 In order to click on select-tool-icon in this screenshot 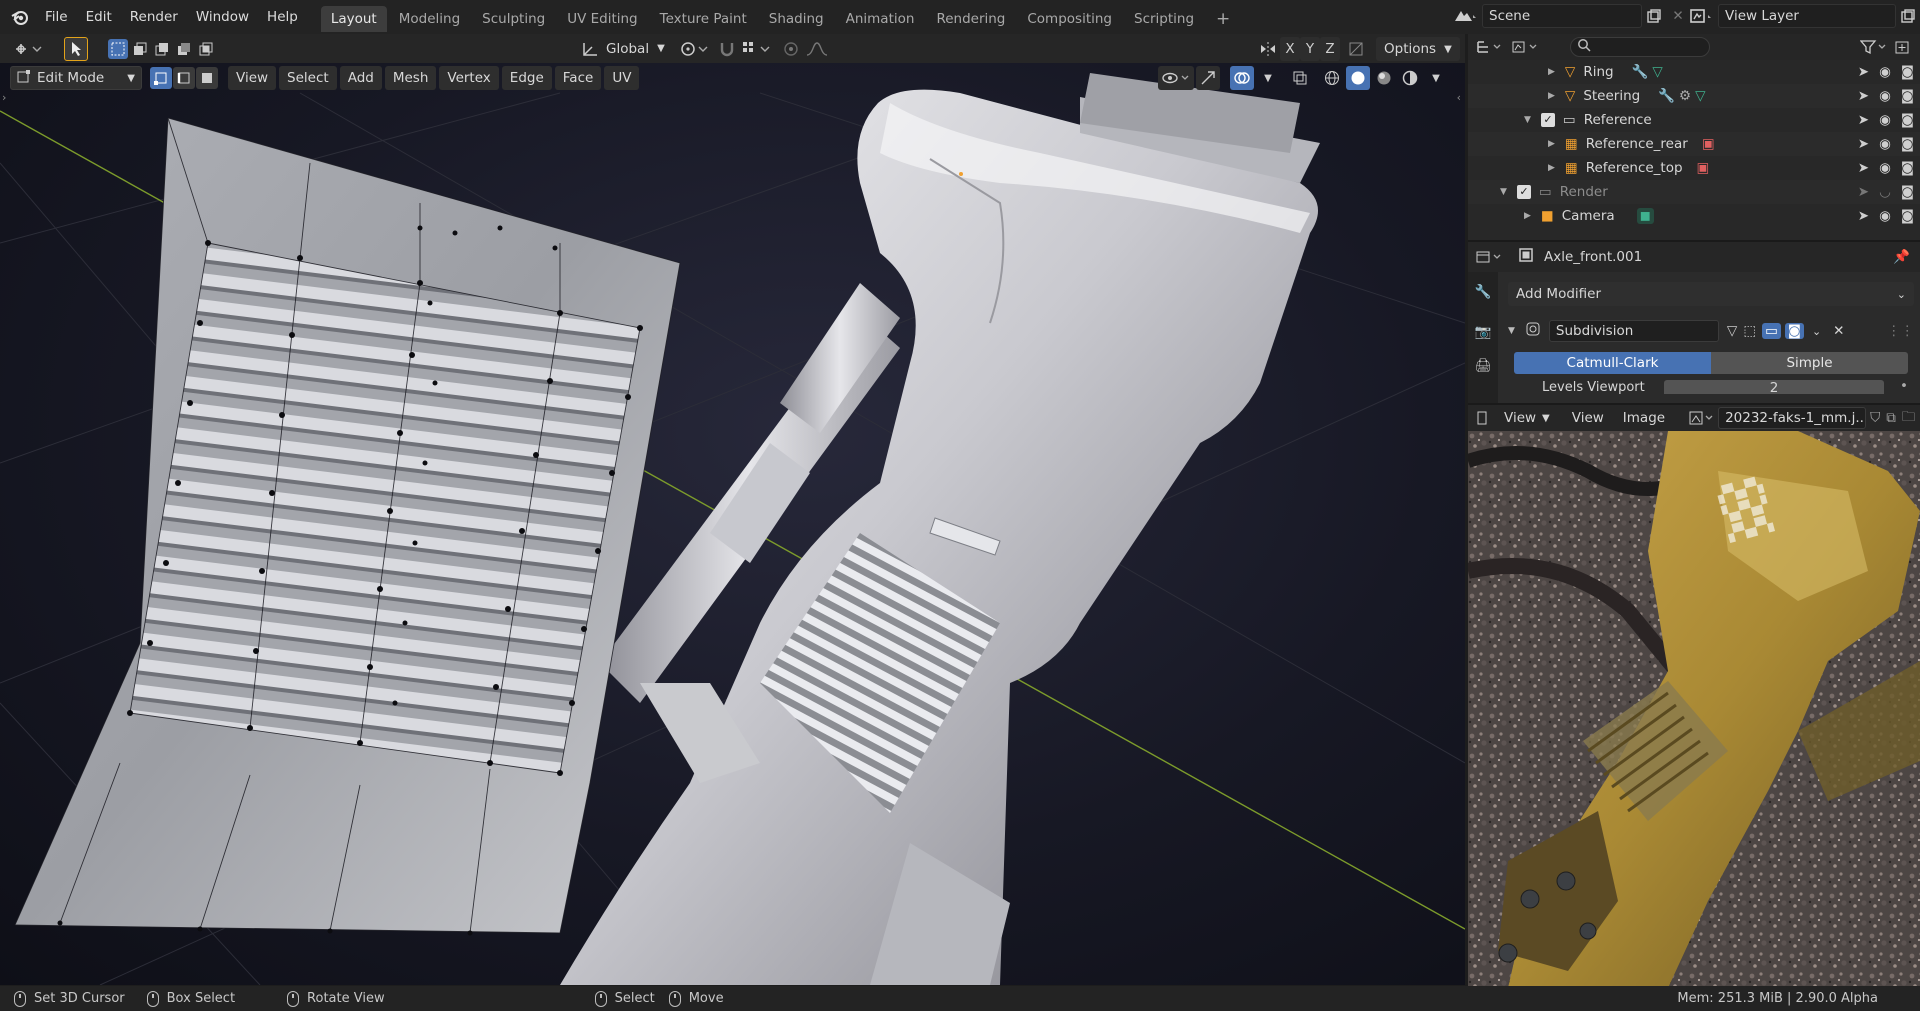, I will do `click(76, 48)`.